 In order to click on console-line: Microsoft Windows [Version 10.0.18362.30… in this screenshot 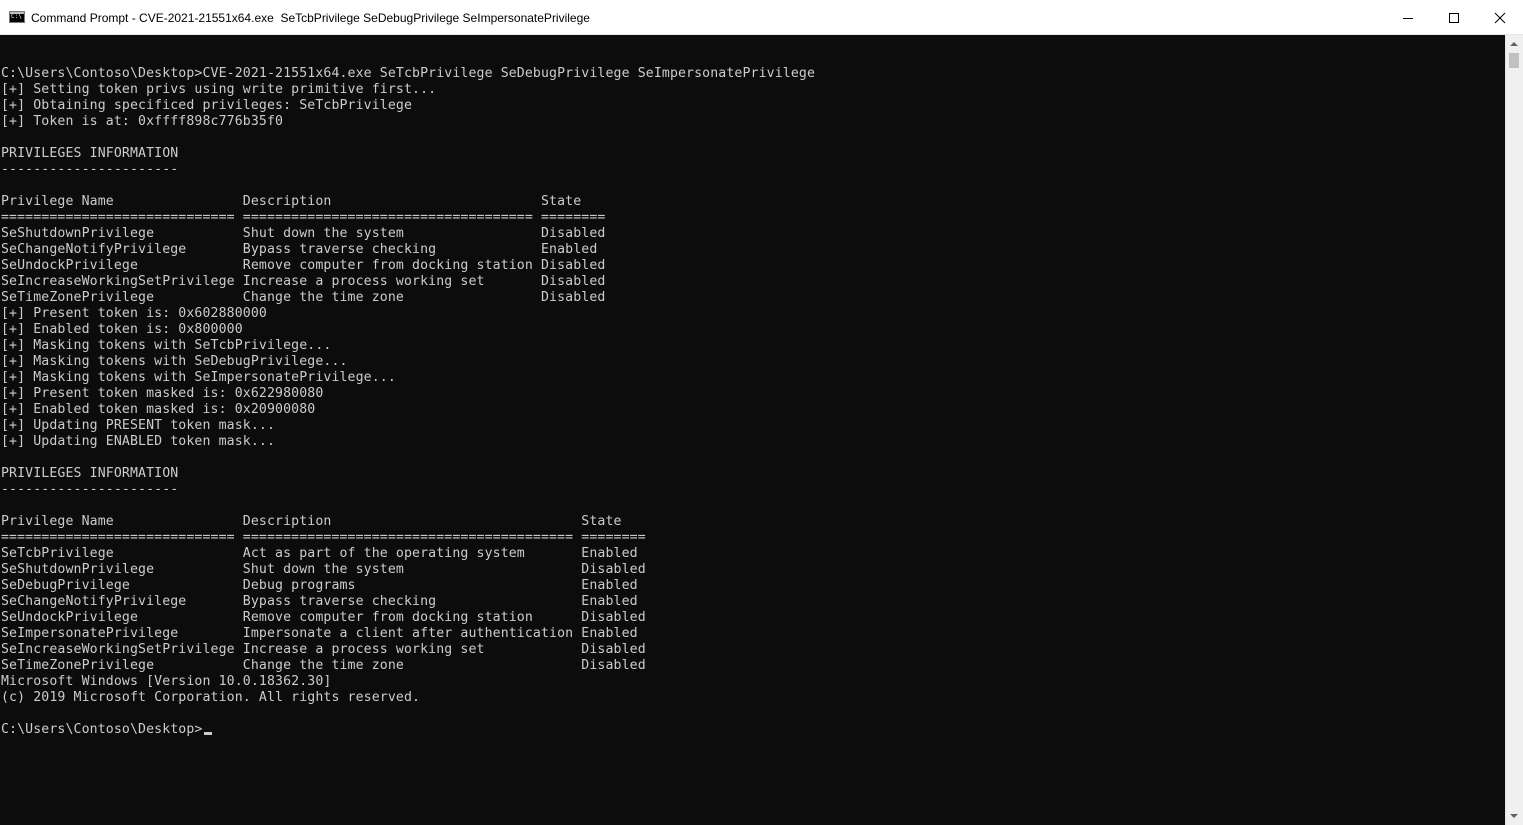, I will do `click(166, 681)`.